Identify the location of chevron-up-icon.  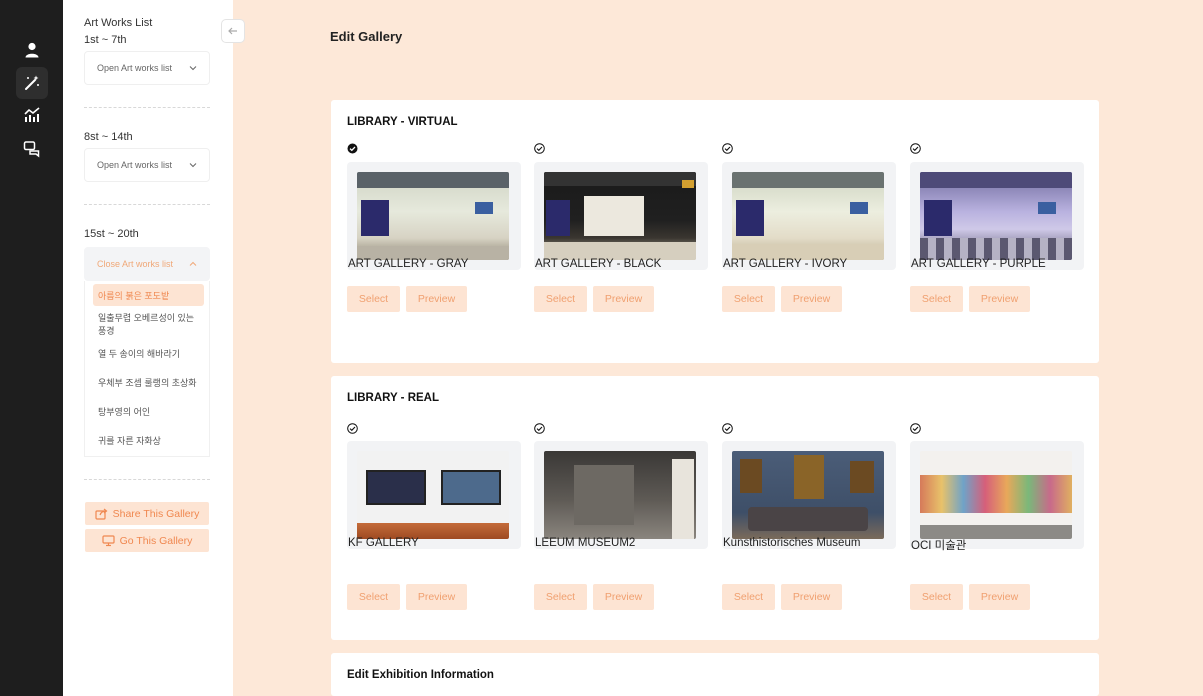
(193, 263).